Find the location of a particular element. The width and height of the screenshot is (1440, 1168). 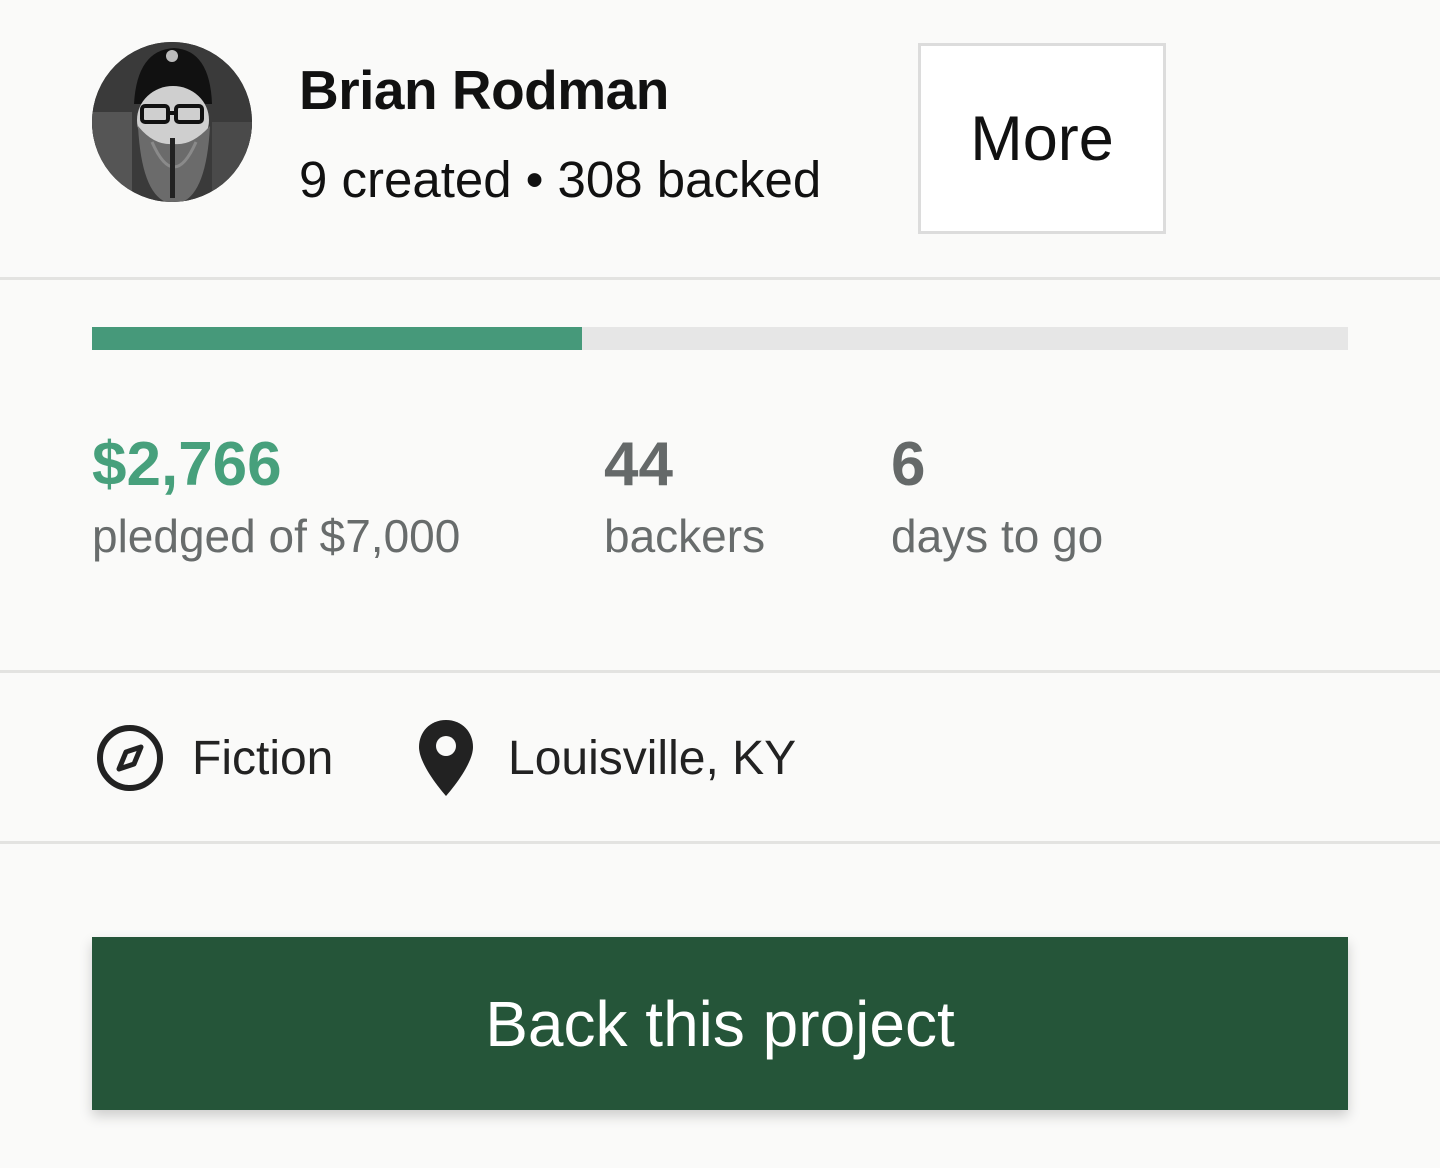

creator-stats: 9 created • 308 backed is located at coordinates (560, 179).